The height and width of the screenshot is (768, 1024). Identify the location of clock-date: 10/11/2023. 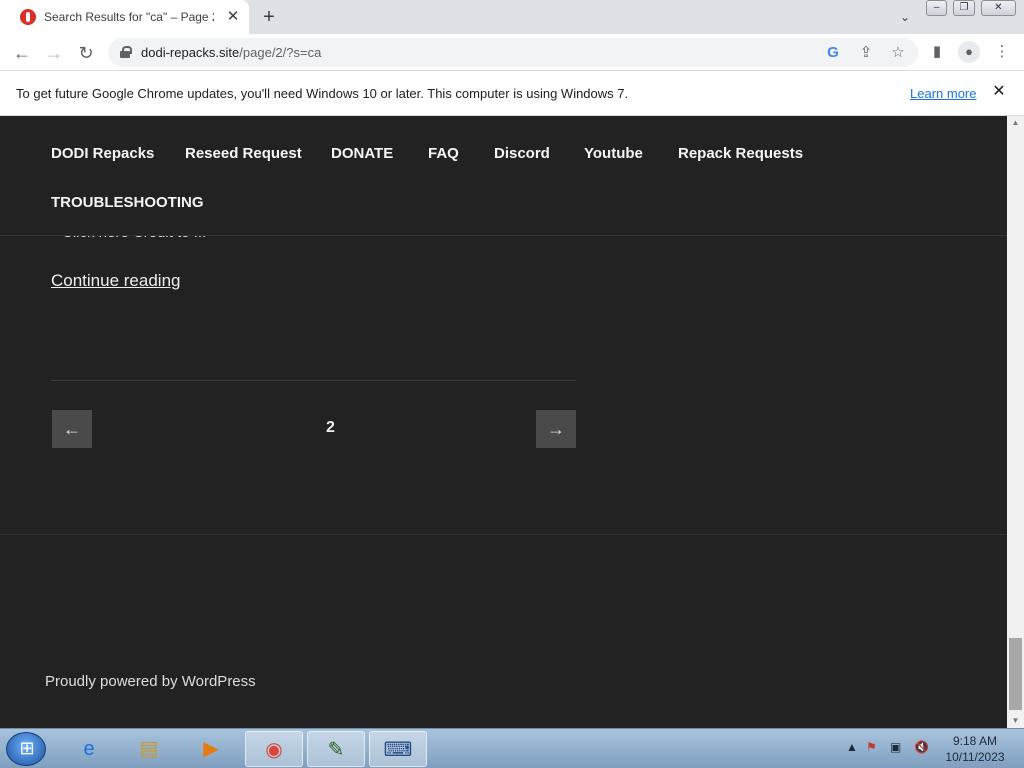
(975, 757).